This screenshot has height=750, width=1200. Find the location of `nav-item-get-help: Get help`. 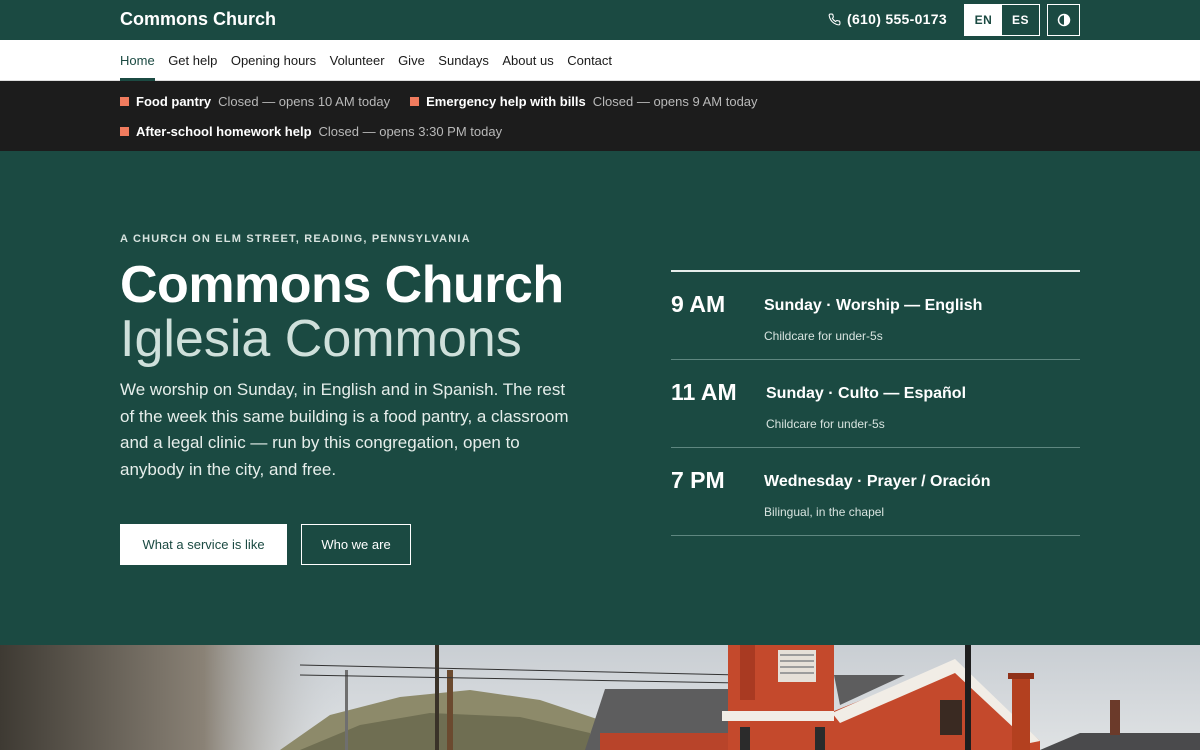

nav-item-get-help: Get help is located at coordinates (192, 60).